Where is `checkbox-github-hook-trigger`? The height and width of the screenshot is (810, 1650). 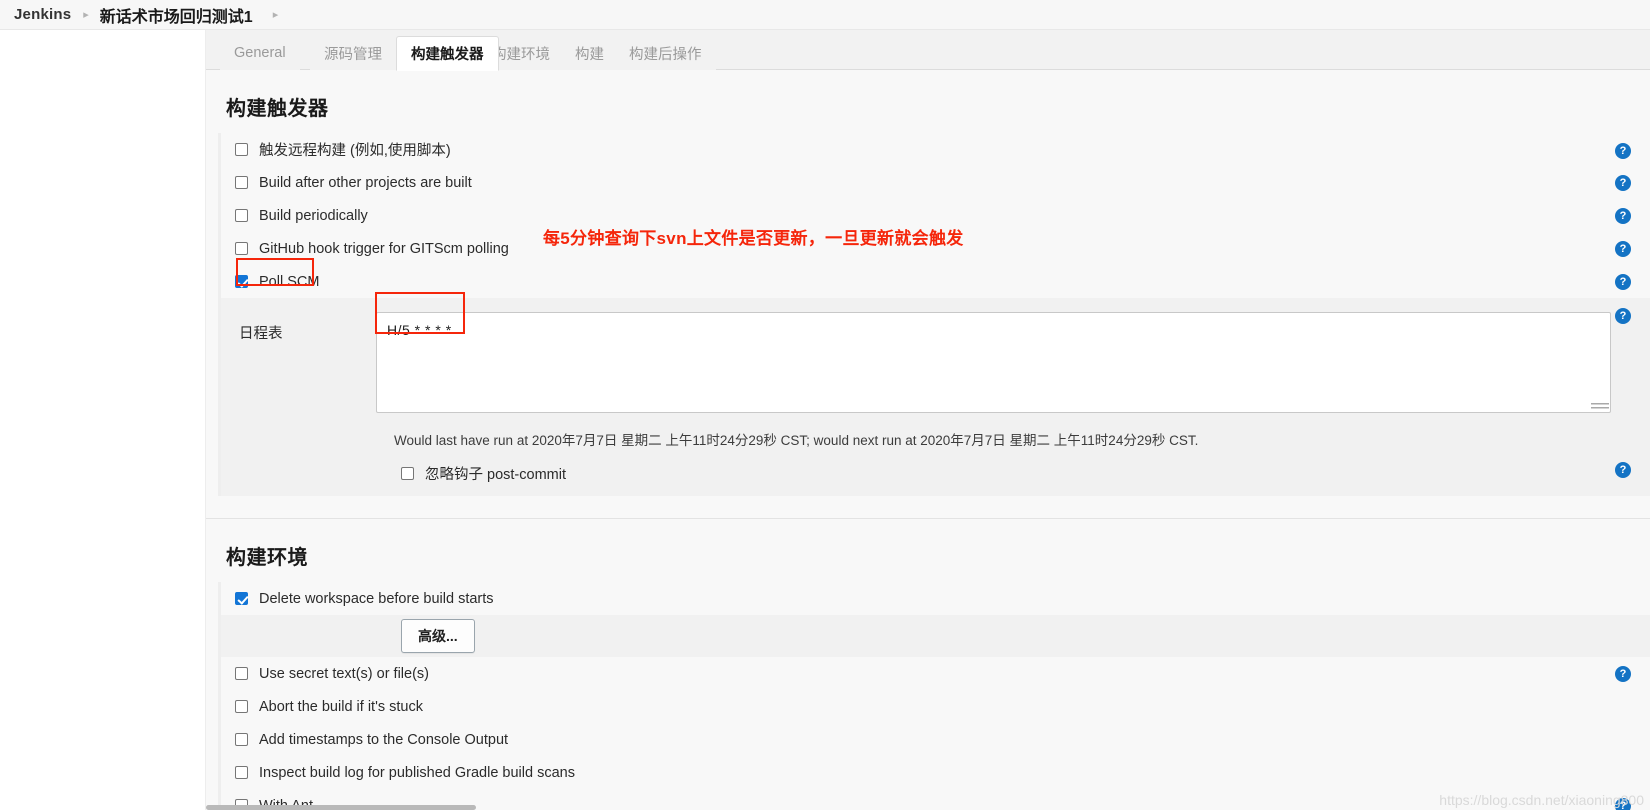 checkbox-github-hook-trigger is located at coordinates (241, 248).